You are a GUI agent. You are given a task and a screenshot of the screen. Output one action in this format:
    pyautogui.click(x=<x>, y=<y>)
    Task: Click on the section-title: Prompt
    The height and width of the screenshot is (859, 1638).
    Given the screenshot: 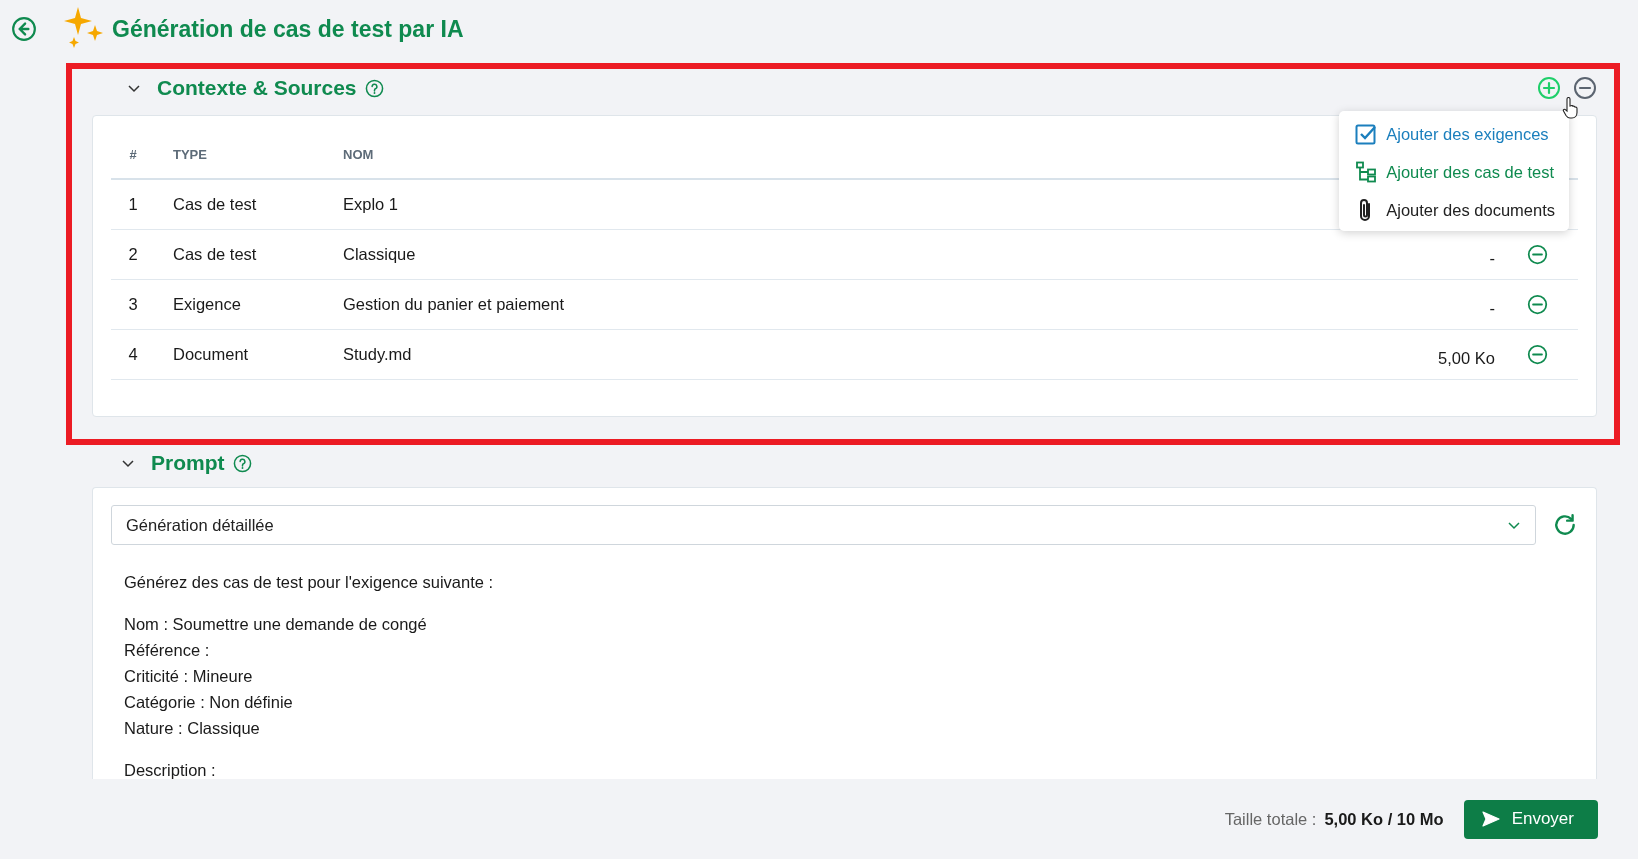 What is the action you would take?
    pyautogui.click(x=188, y=463)
    